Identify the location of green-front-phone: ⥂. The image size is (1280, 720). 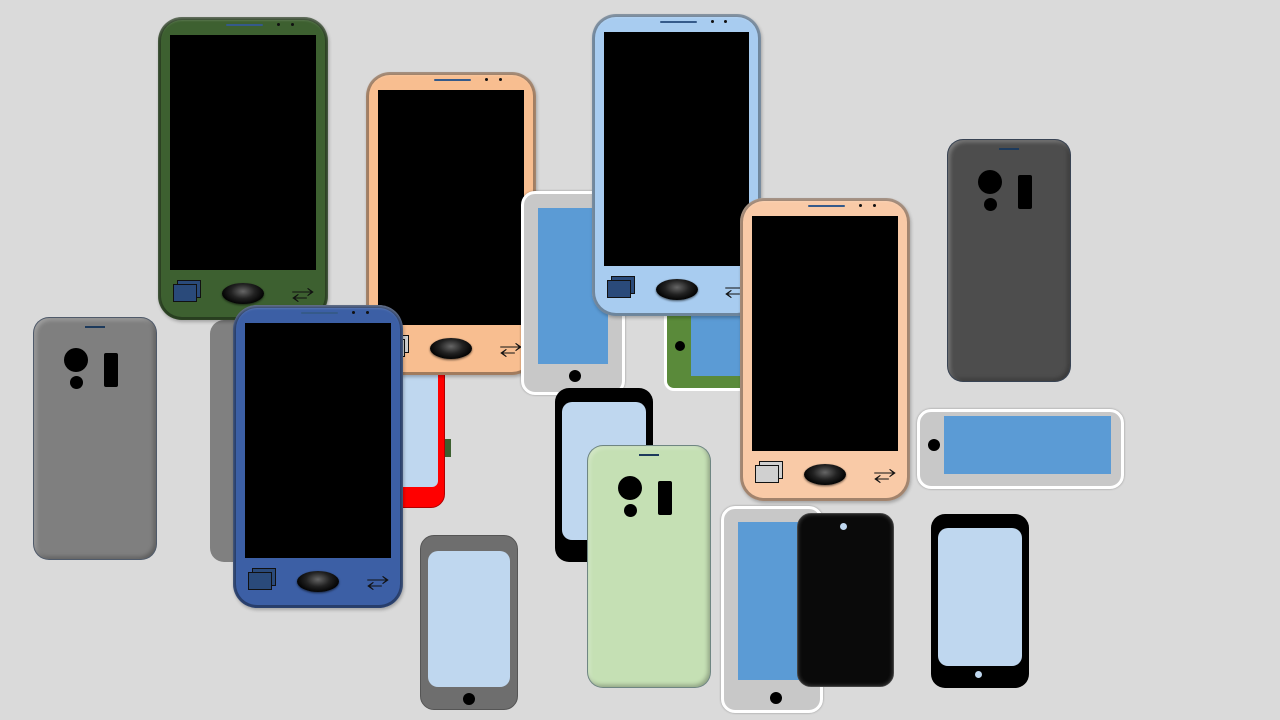
(243, 168).